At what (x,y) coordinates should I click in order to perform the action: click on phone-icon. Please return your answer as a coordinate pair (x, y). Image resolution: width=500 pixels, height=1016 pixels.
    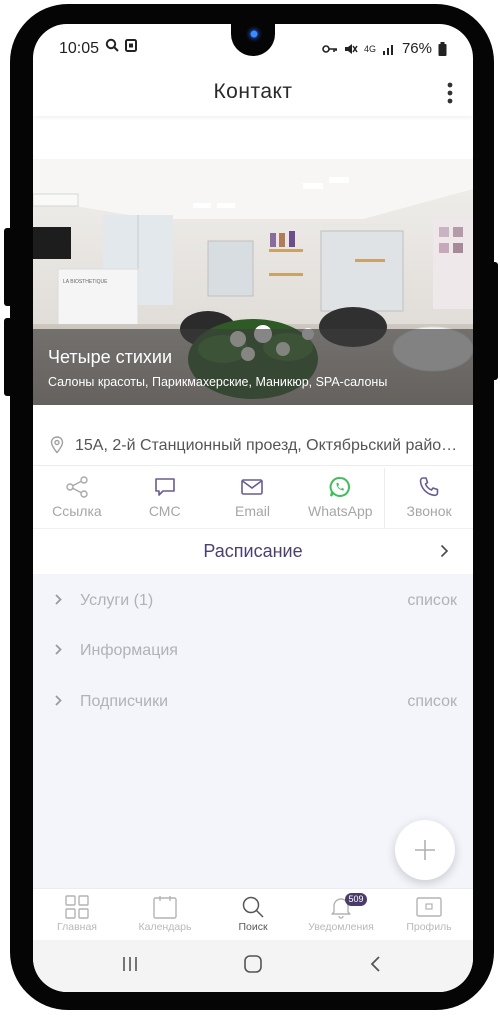
    Looking at the image, I should click on (429, 487).